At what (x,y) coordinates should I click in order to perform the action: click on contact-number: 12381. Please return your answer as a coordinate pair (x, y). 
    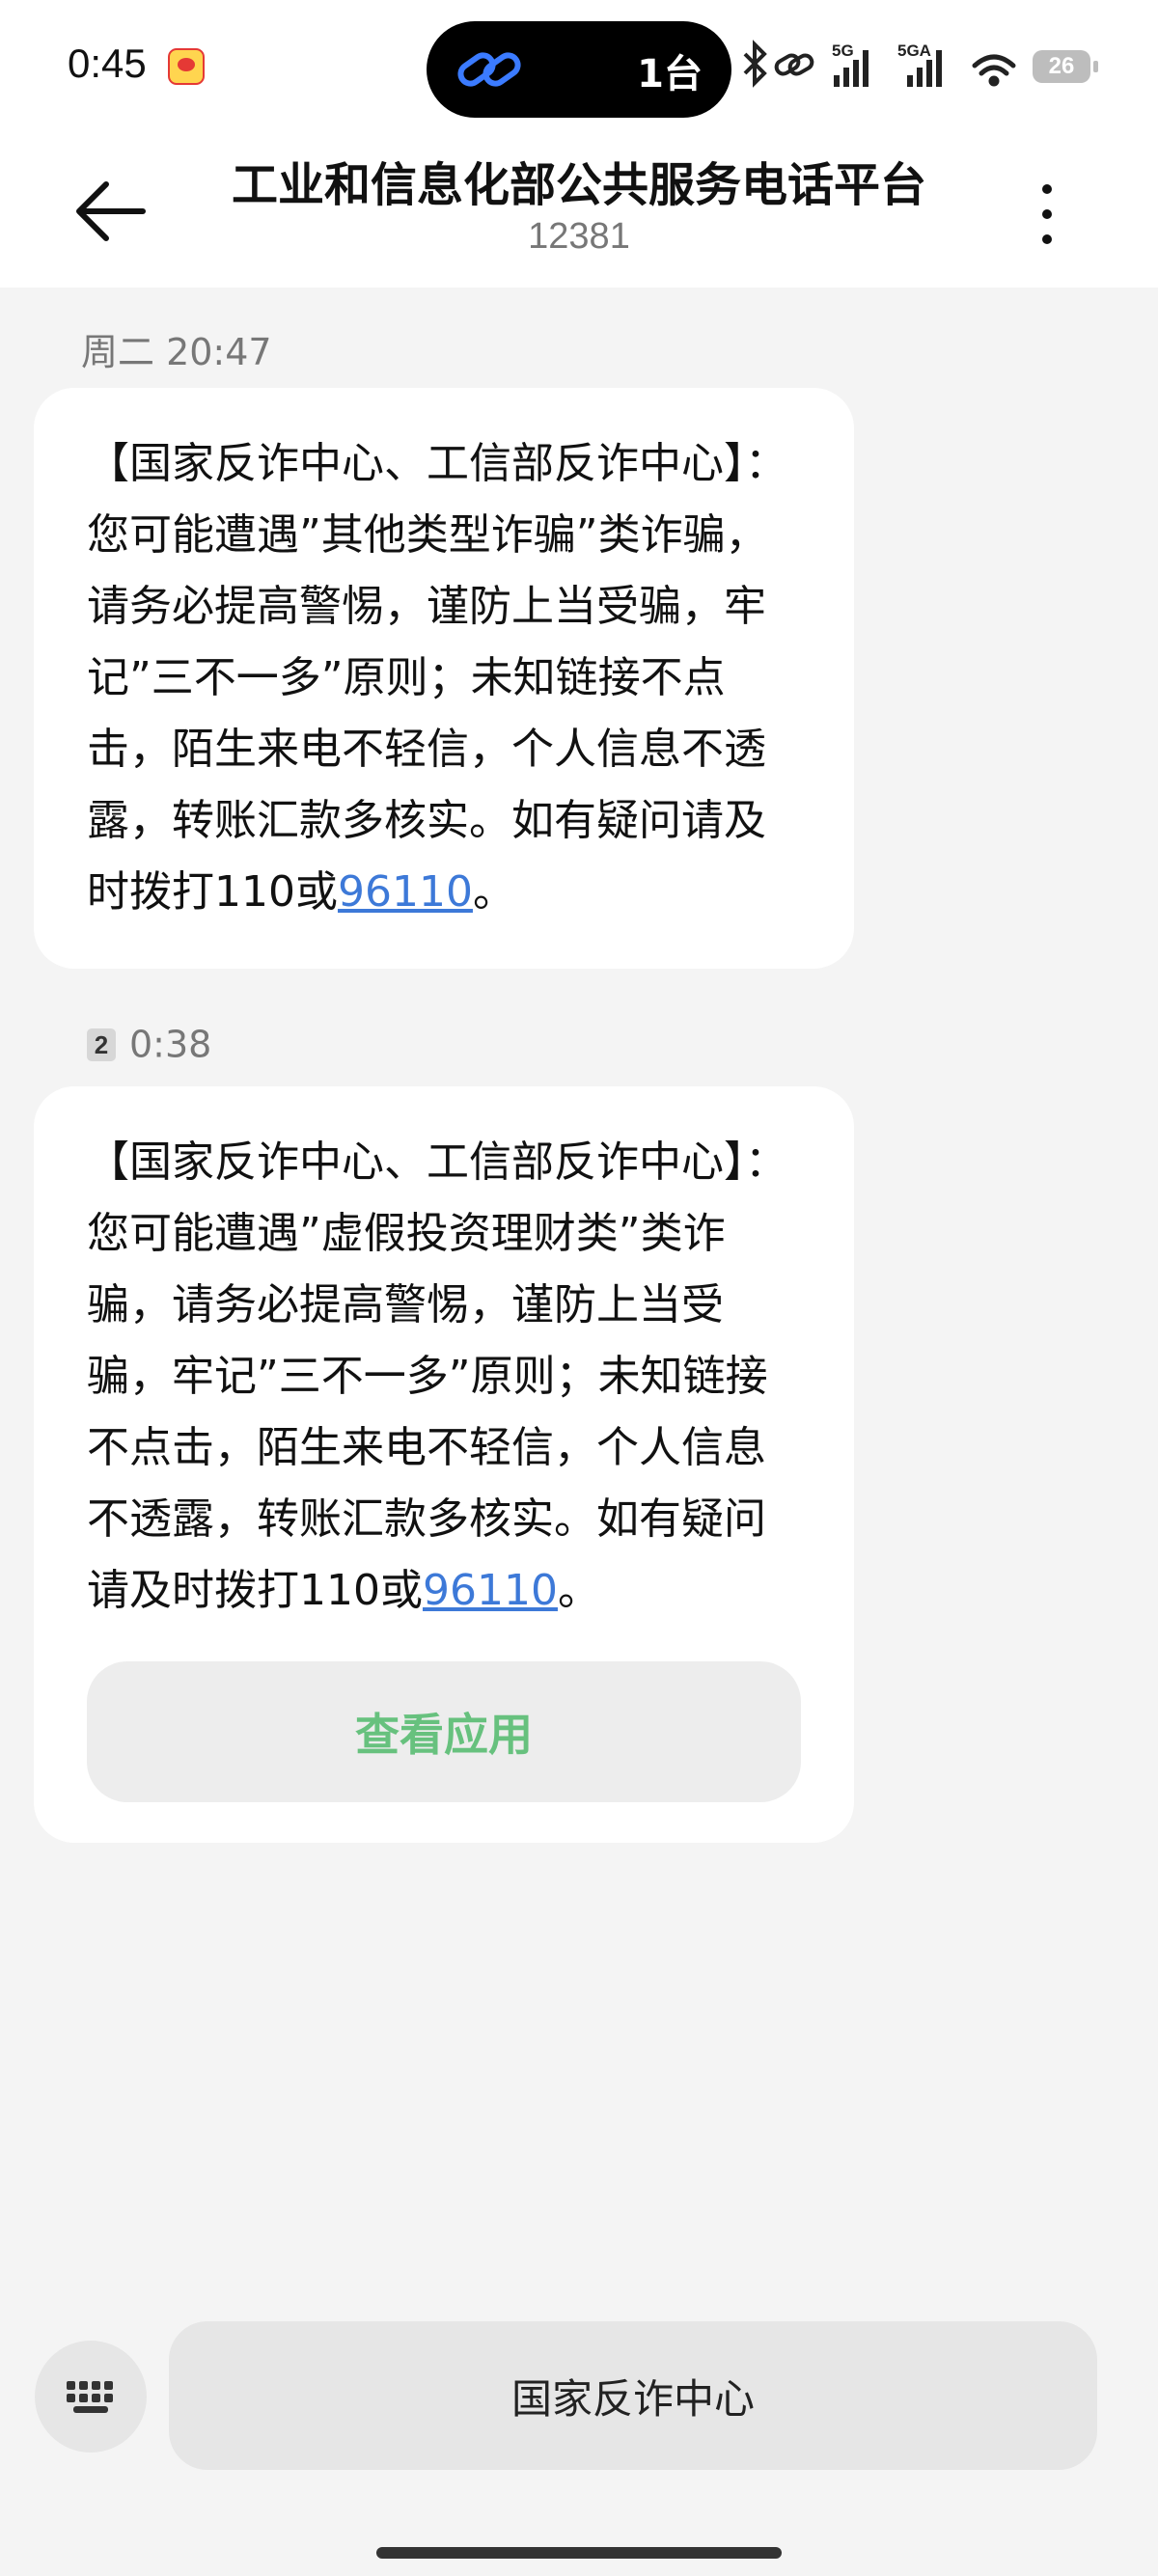
    Looking at the image, I should click on (579, 236).